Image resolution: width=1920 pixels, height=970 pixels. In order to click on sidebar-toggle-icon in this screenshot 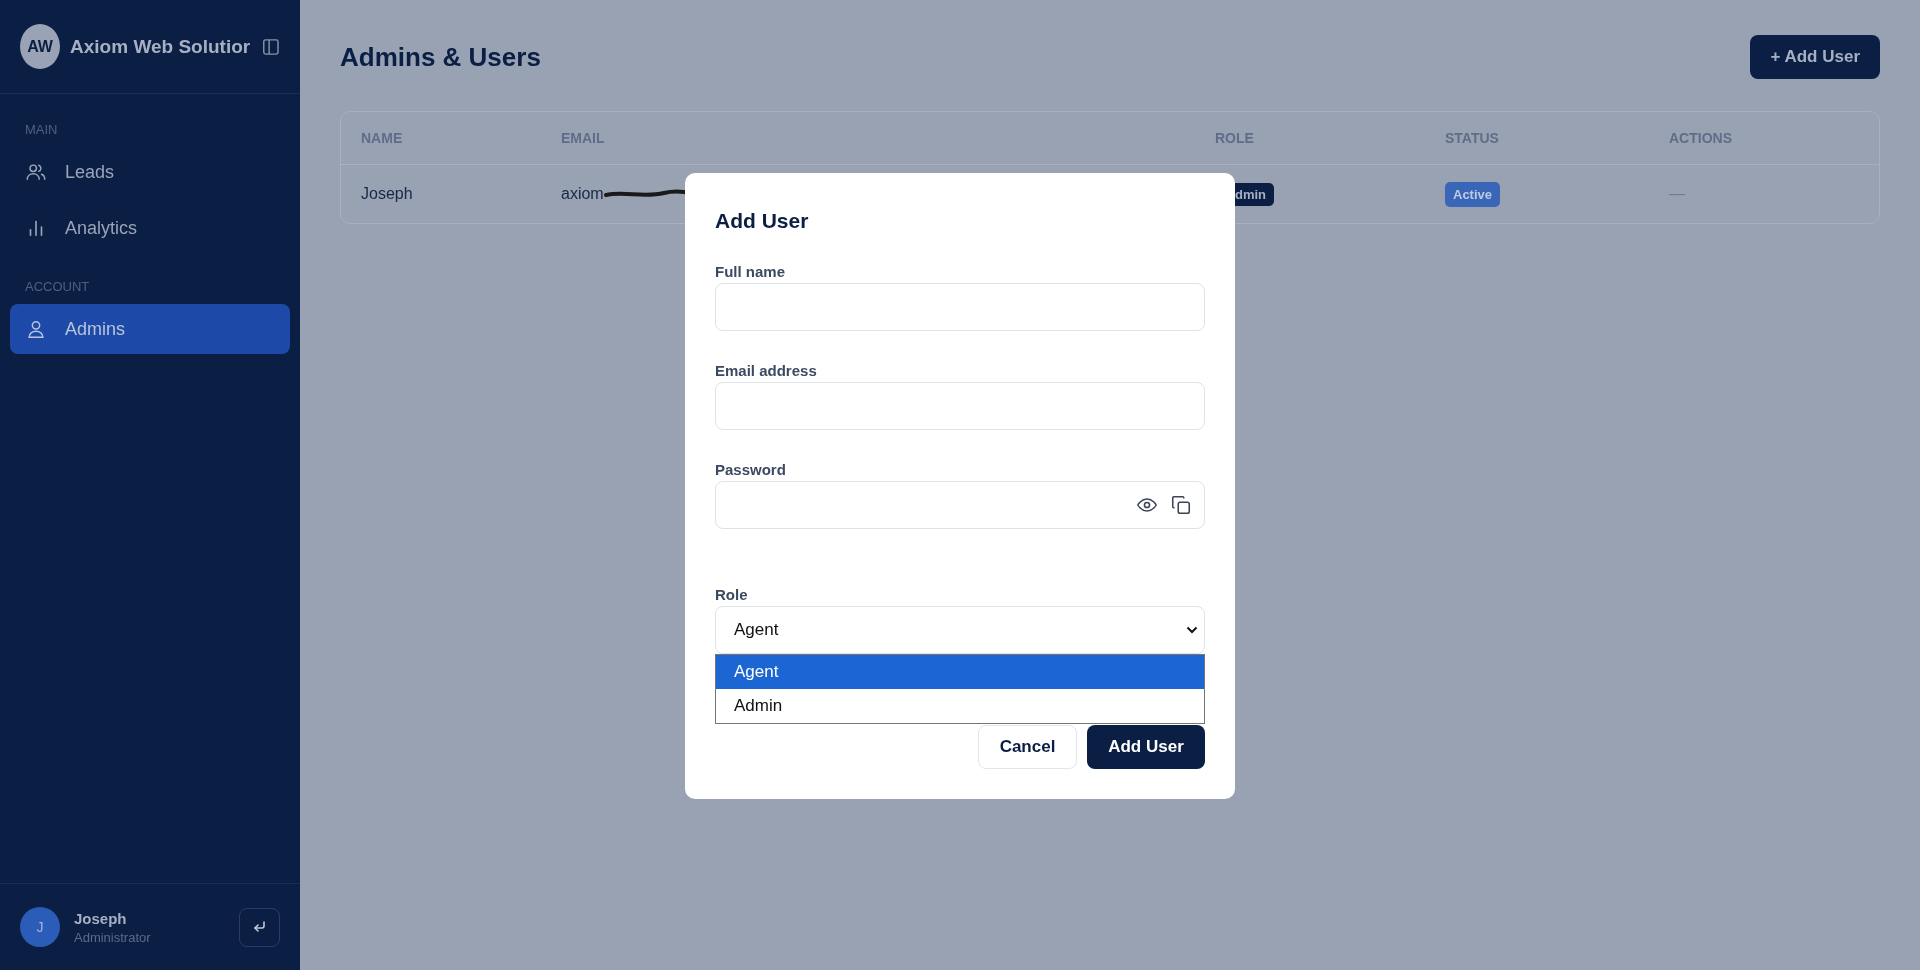, I will do `click(271, 46)`.